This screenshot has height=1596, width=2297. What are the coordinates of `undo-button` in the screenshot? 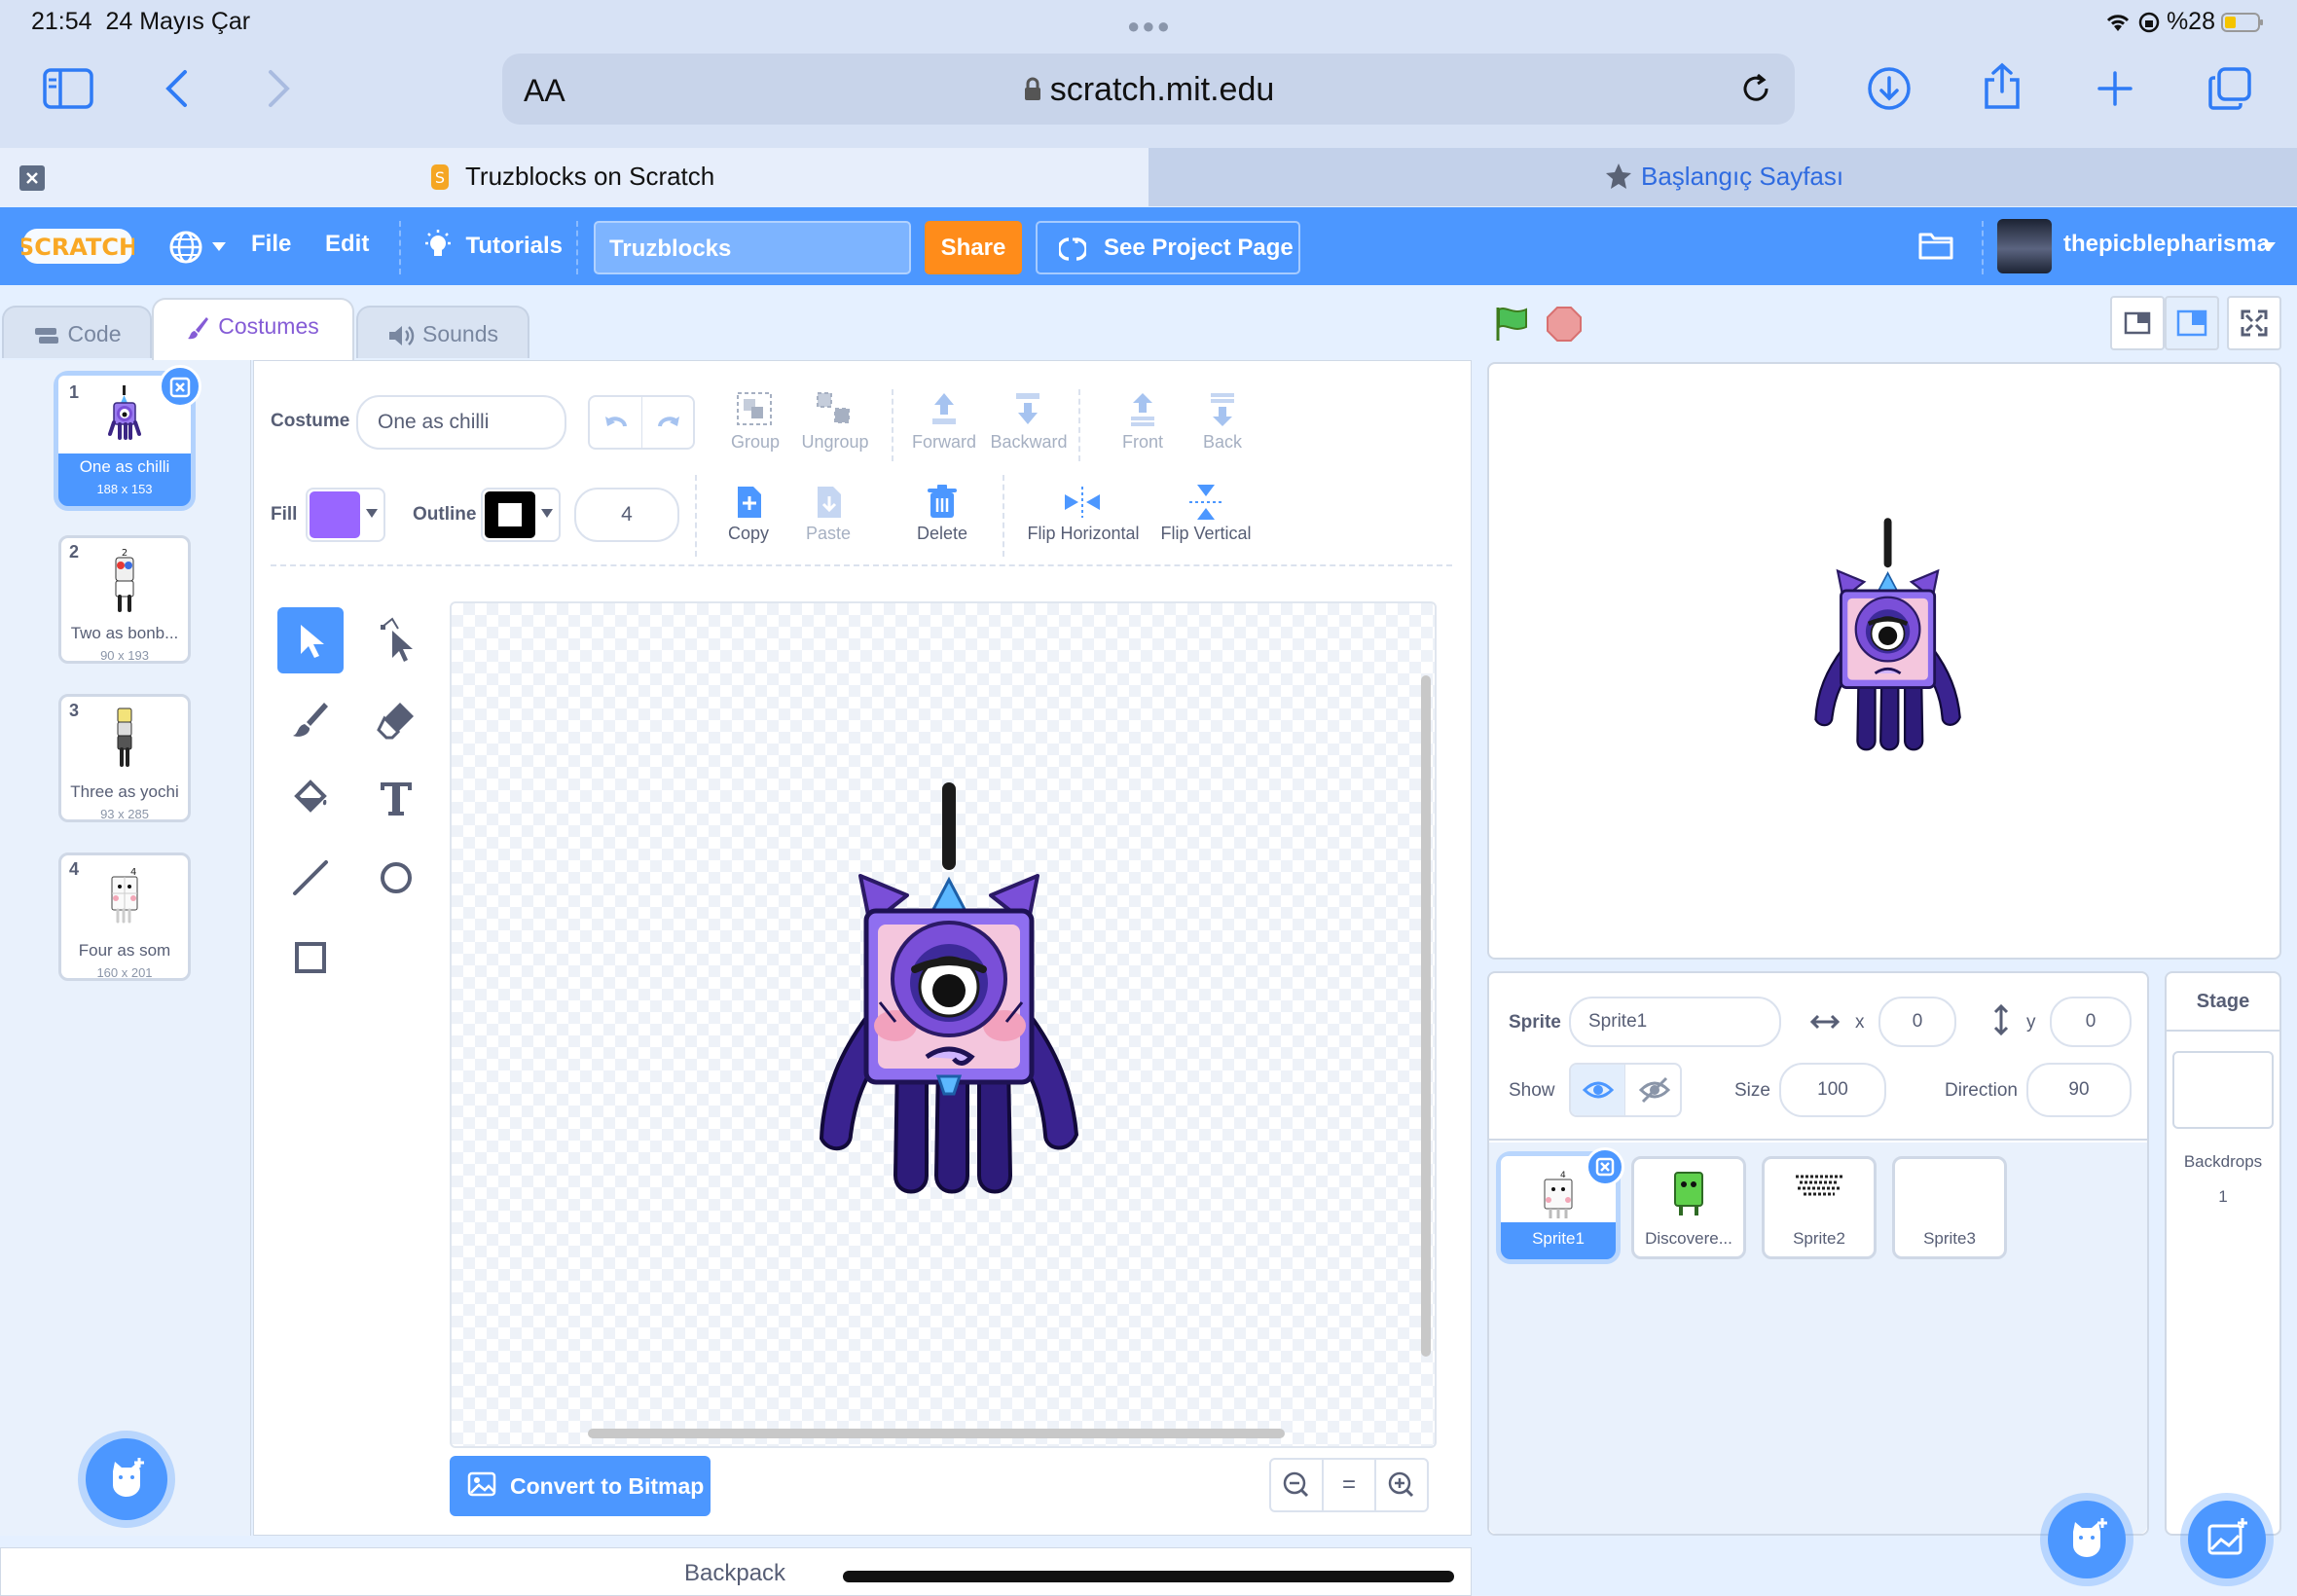 It's located at (616, 422).